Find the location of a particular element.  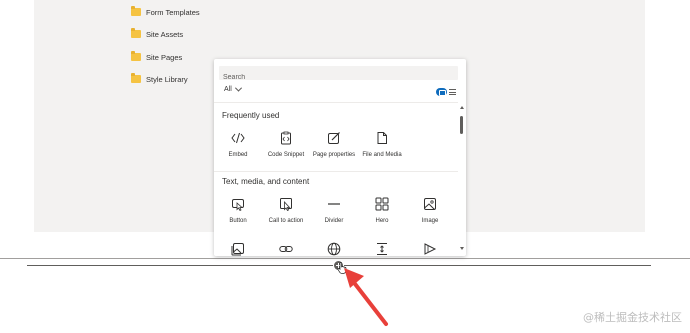

tile-button: Button is located at coordinates (238, 211).